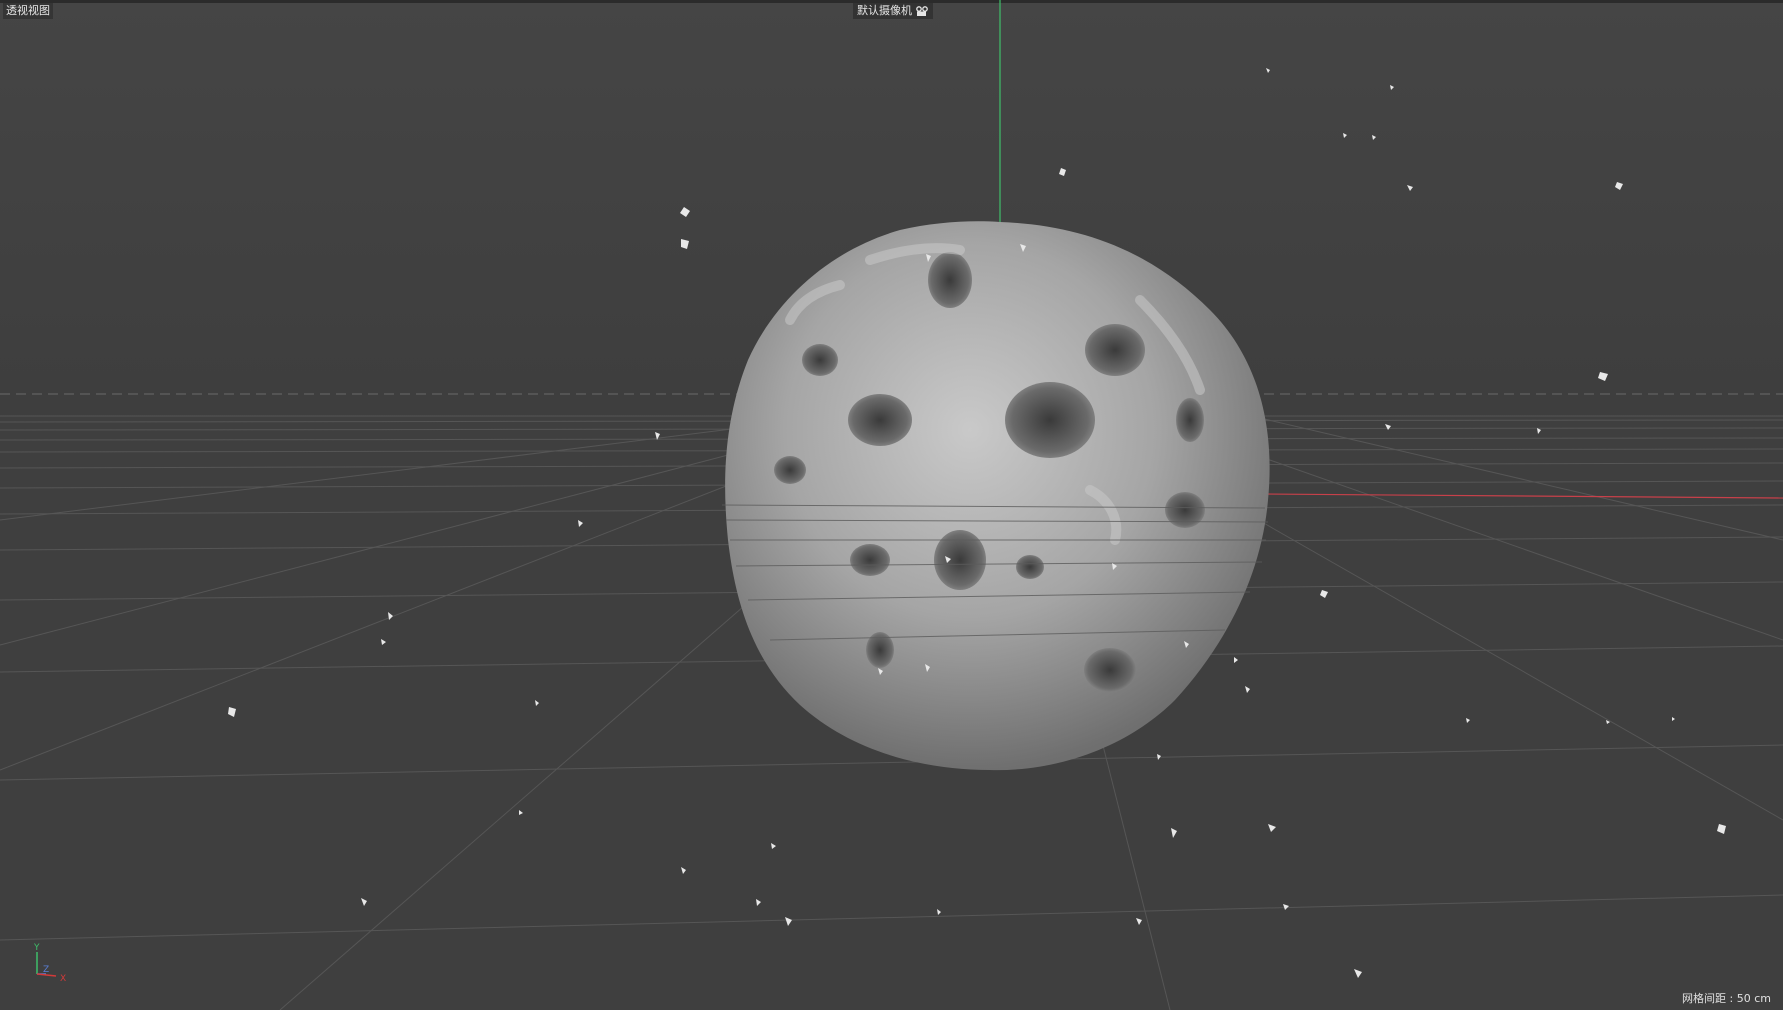 Image resolution: width=1783 pixels, height=1010 pixels. What do you see at coordinates (922, 11) in the screenshot?
I see `camera-icon` at bounding box center [922, 11].